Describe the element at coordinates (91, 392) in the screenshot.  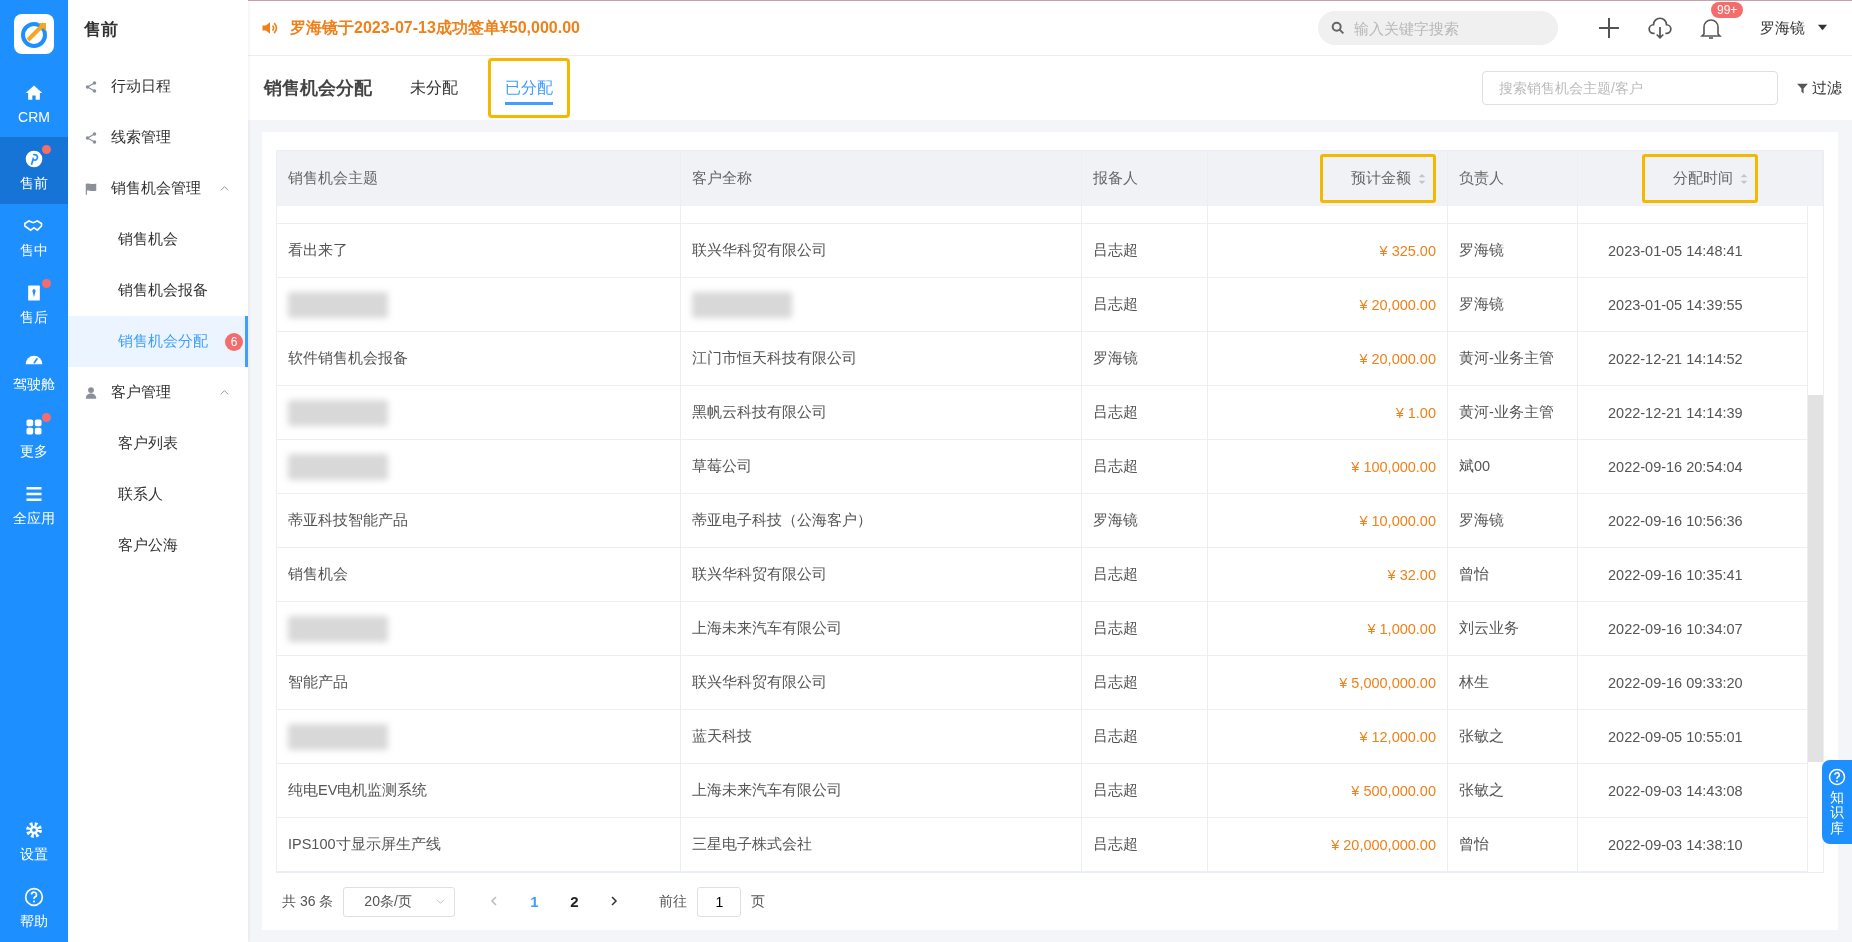
I see `user-icon` at that location.